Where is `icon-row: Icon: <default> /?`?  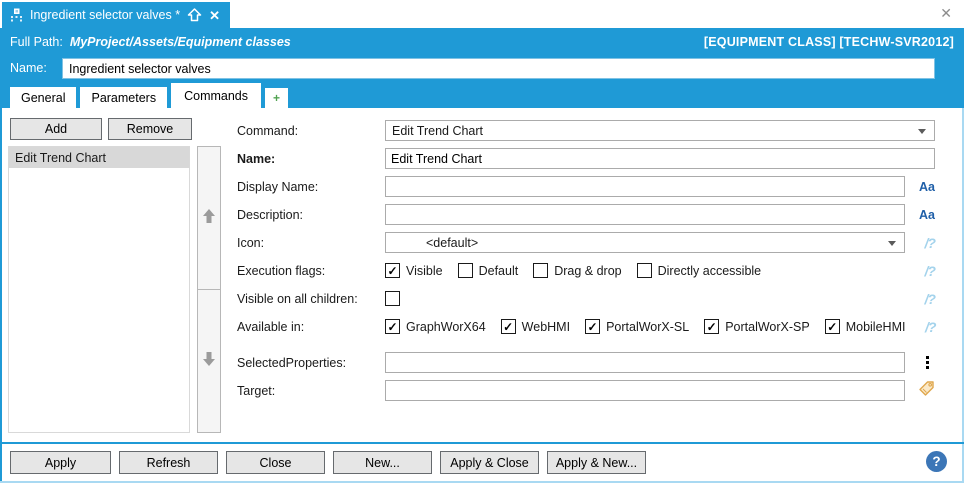
icon-row: Icon: <default> /? is located at coordinates (586, 242).